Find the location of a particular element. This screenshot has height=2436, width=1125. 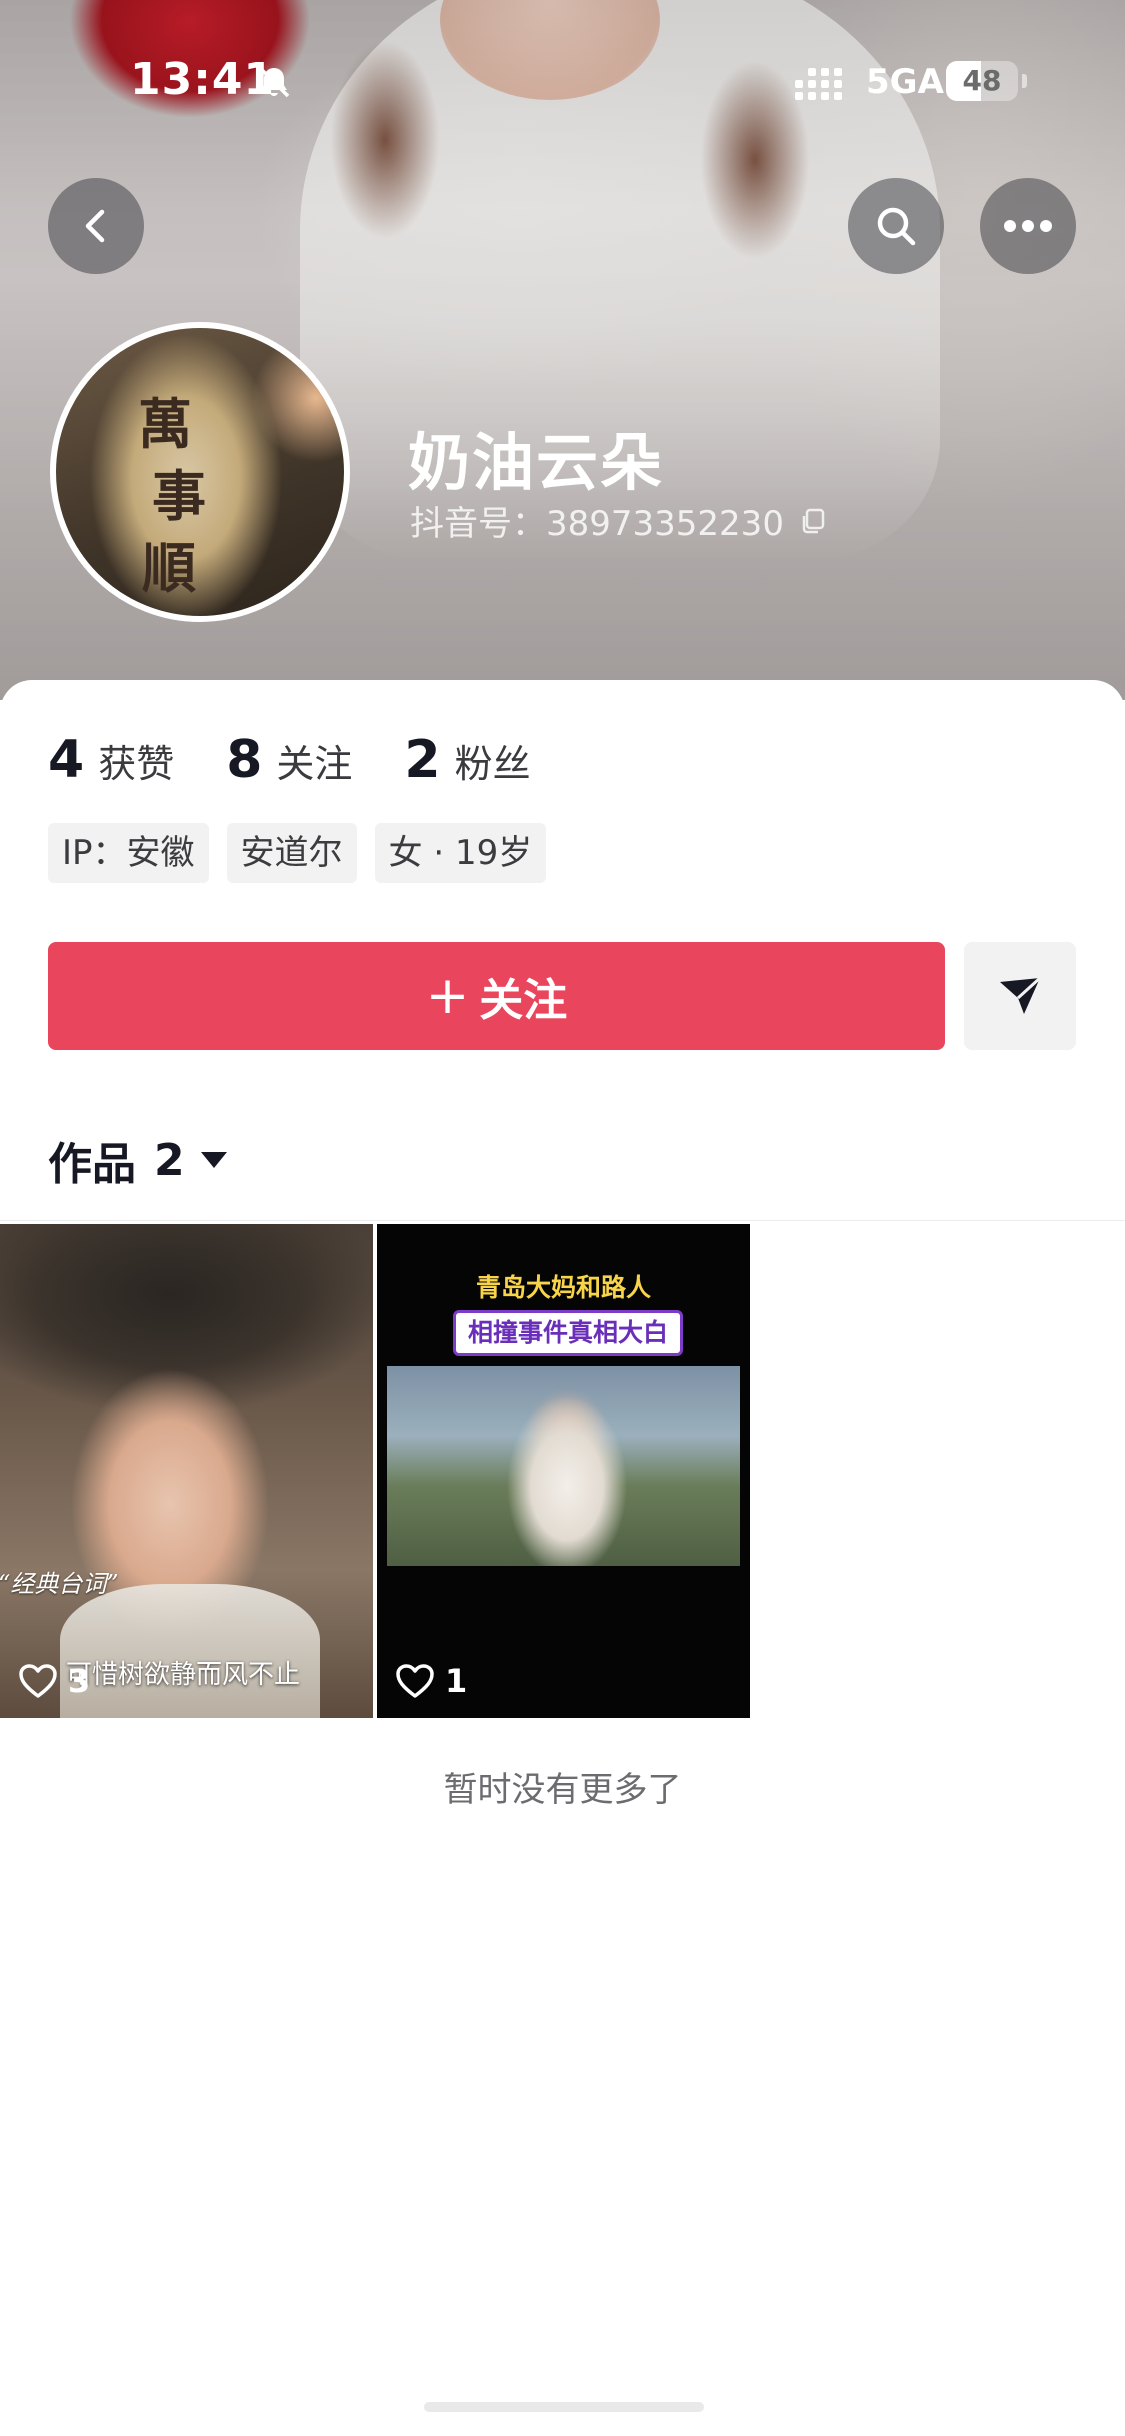

more-dots-icon is located at coordinates (1028, 226).